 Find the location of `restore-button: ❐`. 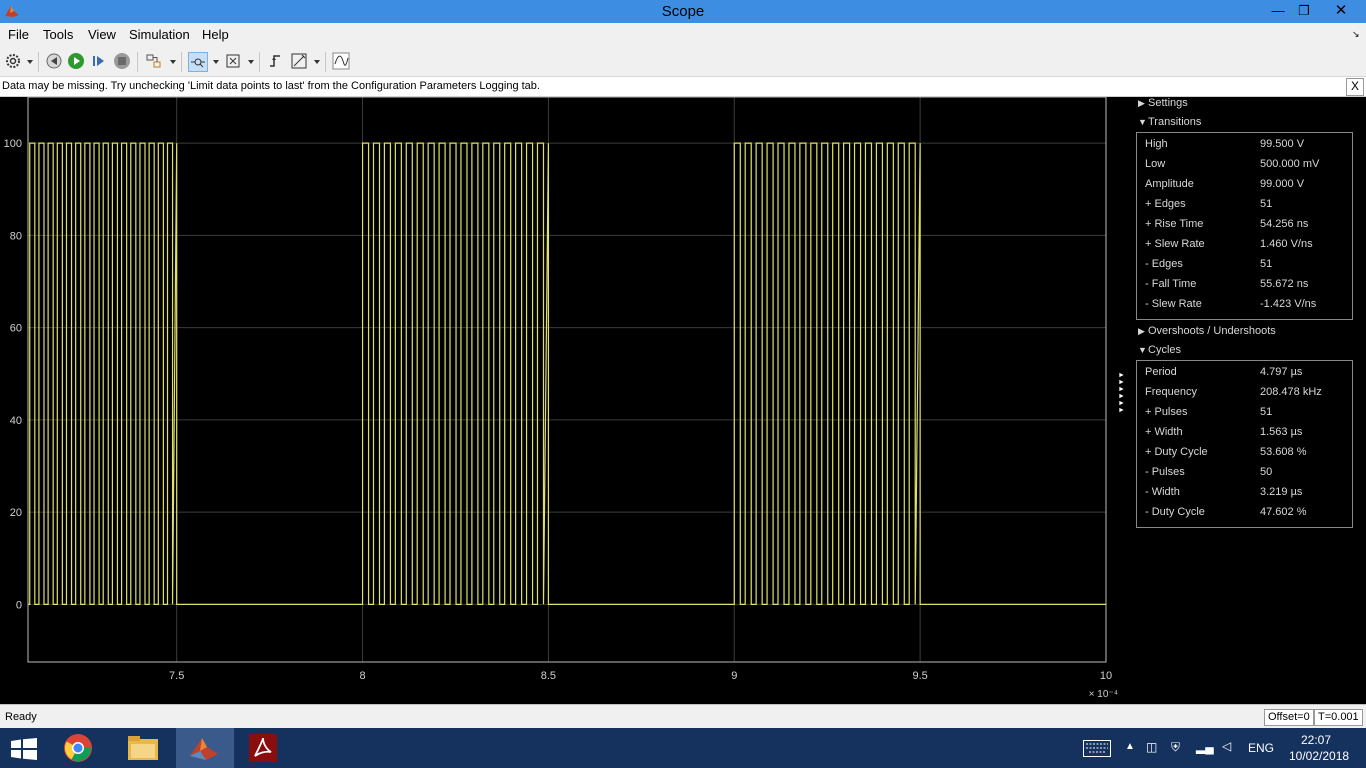

restore-button: ❐ is located at coordinates (1304, 11).